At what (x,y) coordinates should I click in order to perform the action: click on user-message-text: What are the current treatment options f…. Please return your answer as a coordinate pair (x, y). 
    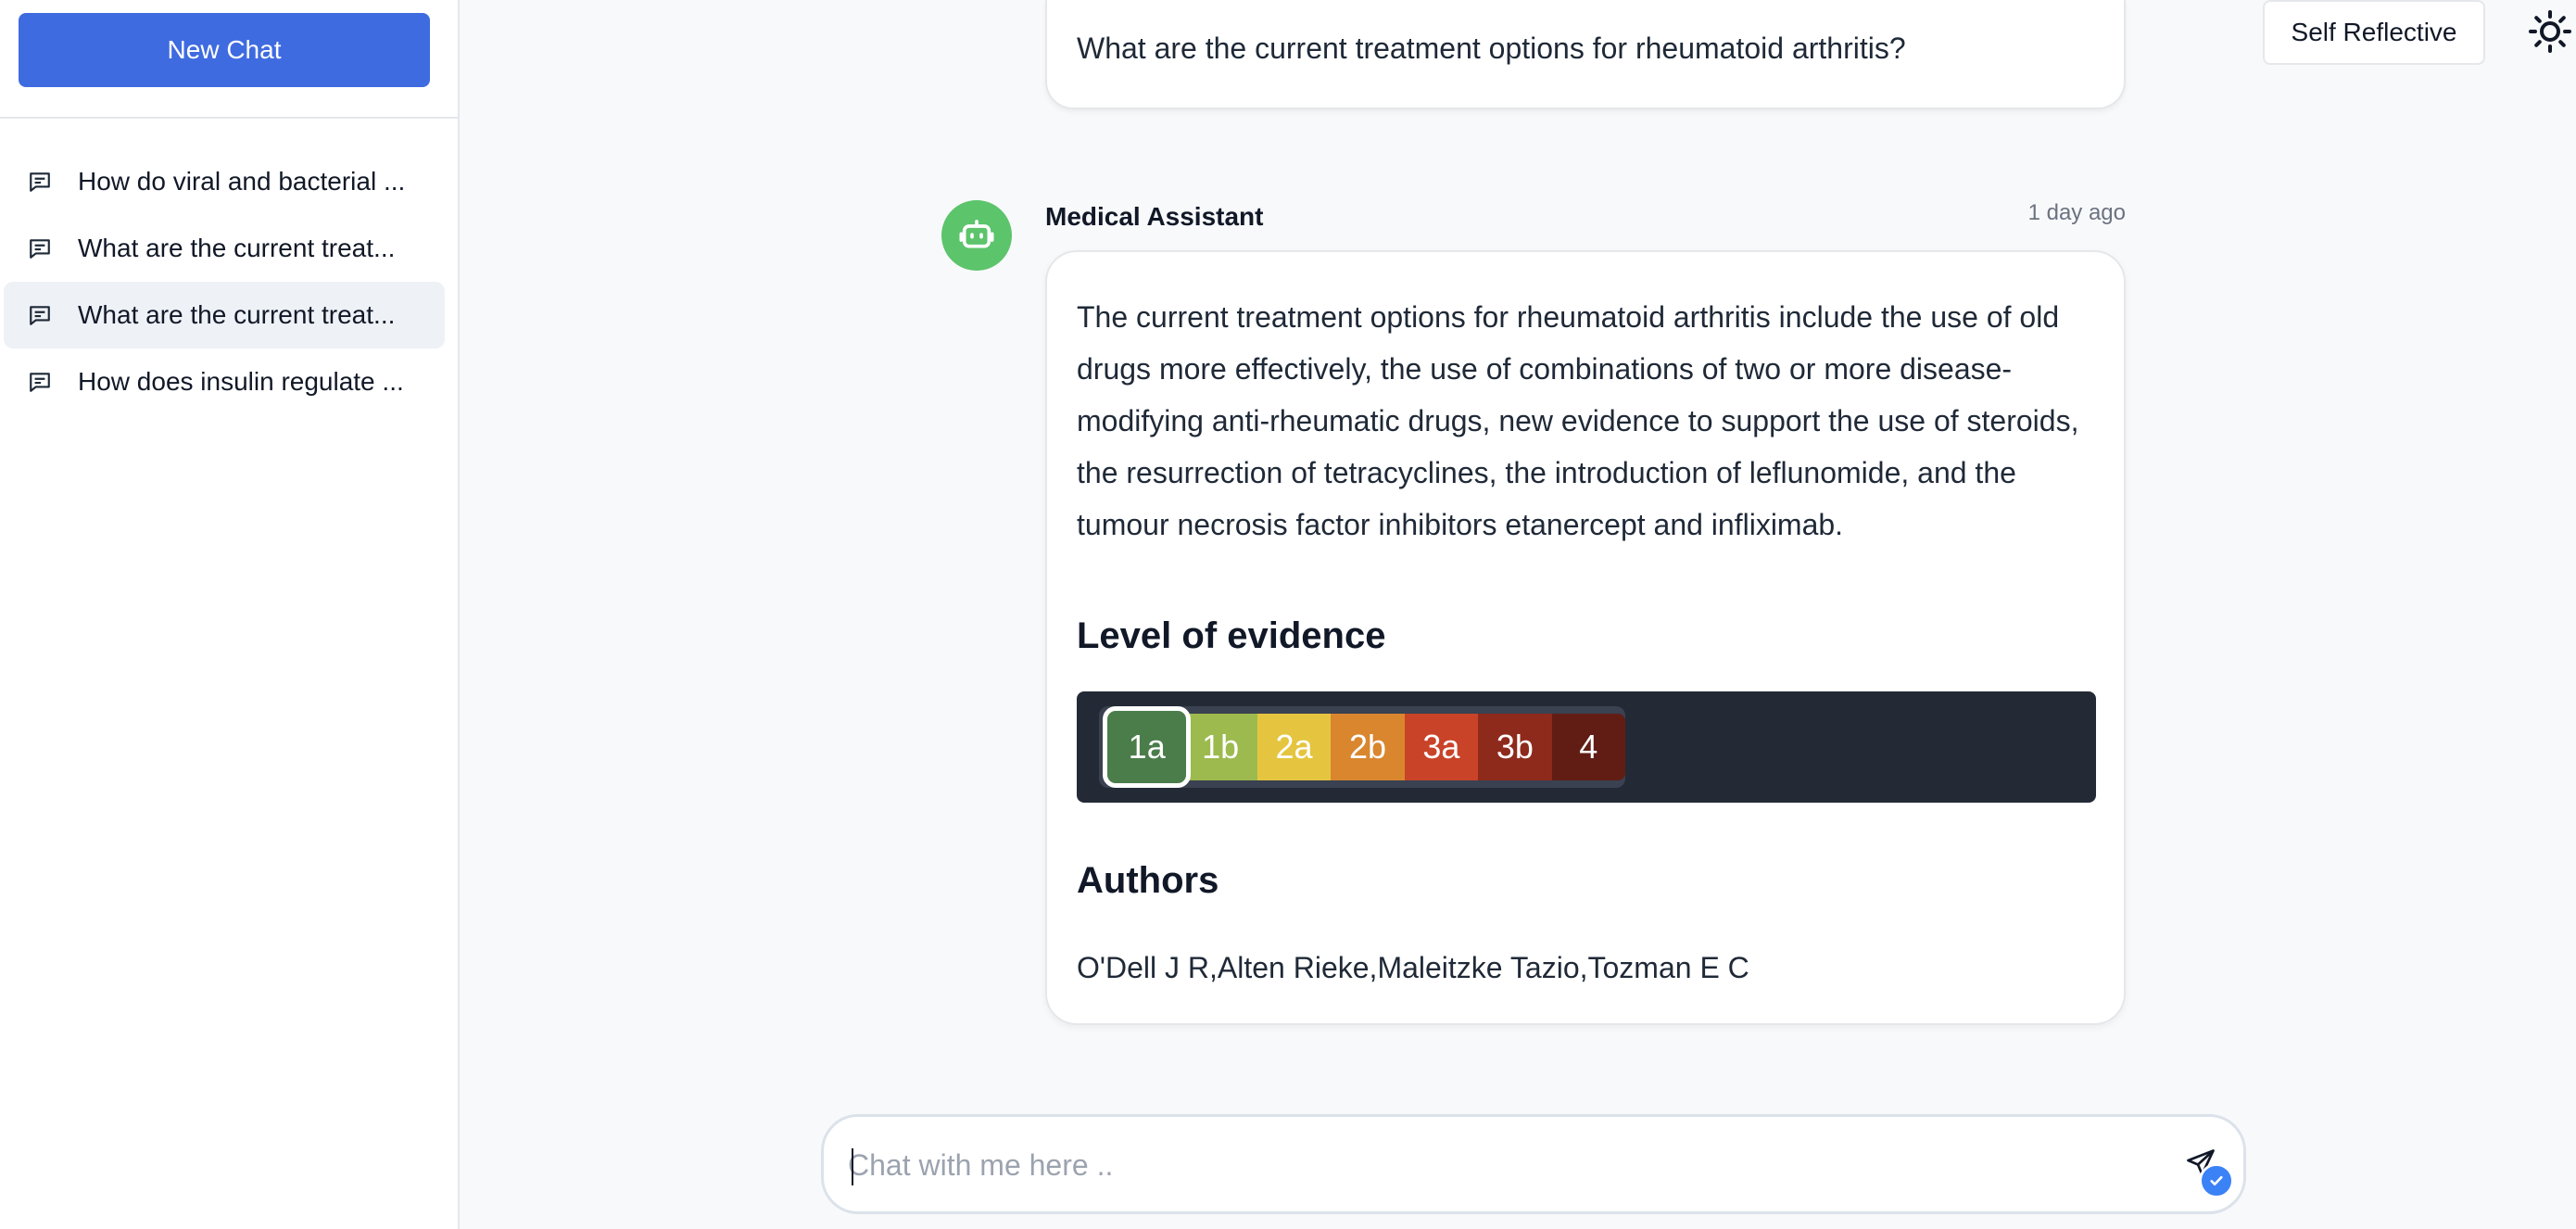
    Looking at the image, I should click on (1492, 49).